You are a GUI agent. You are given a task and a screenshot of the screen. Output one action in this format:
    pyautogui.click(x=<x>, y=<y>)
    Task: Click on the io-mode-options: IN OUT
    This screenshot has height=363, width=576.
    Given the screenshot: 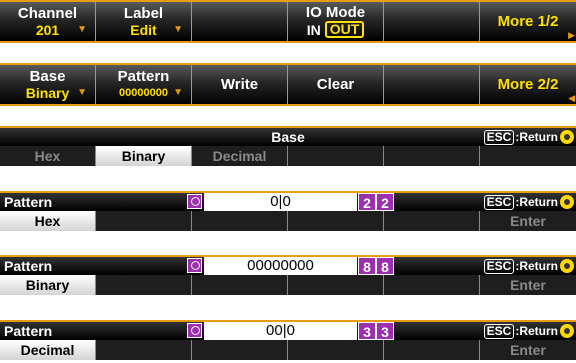 What is the action you would take?
    pyautogui.click(x=336, y=29)
    